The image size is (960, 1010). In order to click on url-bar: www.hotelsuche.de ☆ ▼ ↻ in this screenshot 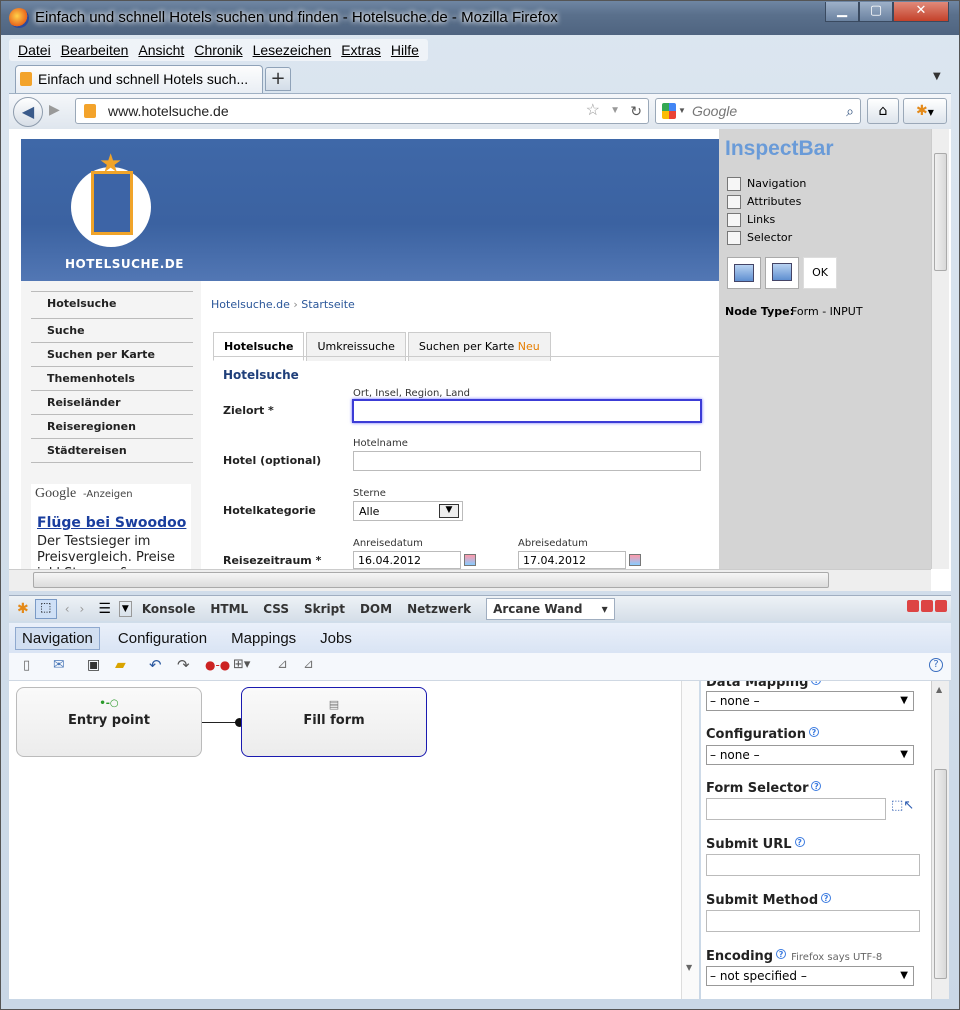, I will do `click(362, 111)`.